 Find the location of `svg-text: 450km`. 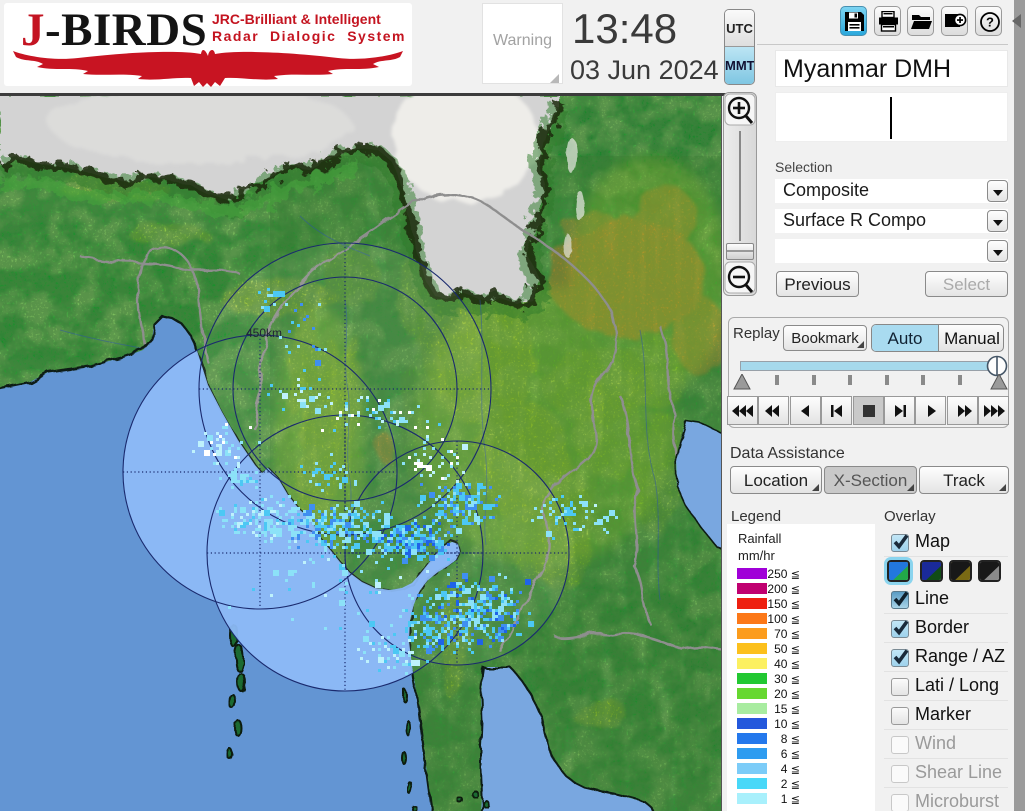

svg-text: 450km is located at coordinates (264, 333).